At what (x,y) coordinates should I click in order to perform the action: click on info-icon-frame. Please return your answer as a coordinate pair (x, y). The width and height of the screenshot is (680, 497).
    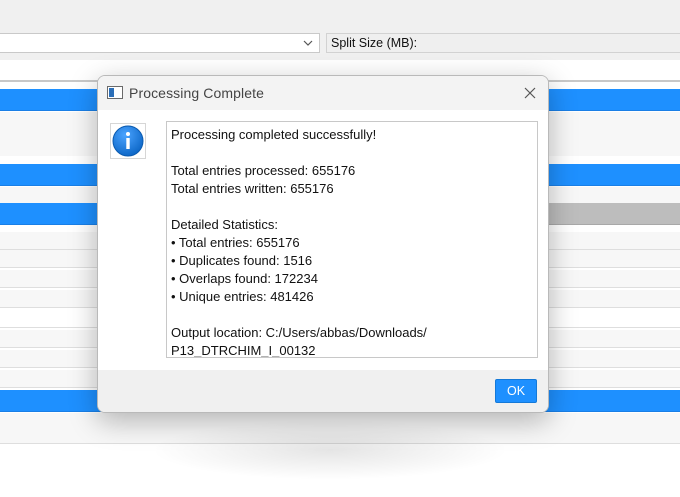
    Looking at the image, I should click on (128, 141).